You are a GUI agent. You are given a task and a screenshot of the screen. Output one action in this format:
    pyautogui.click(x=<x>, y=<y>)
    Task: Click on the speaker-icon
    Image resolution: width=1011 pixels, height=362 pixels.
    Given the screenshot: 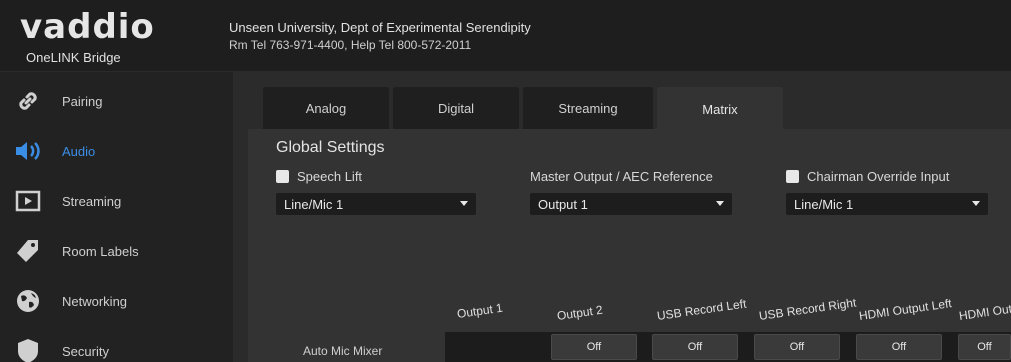 What is the action you would take?
    pyautogui.click(x=28, y=151)
    